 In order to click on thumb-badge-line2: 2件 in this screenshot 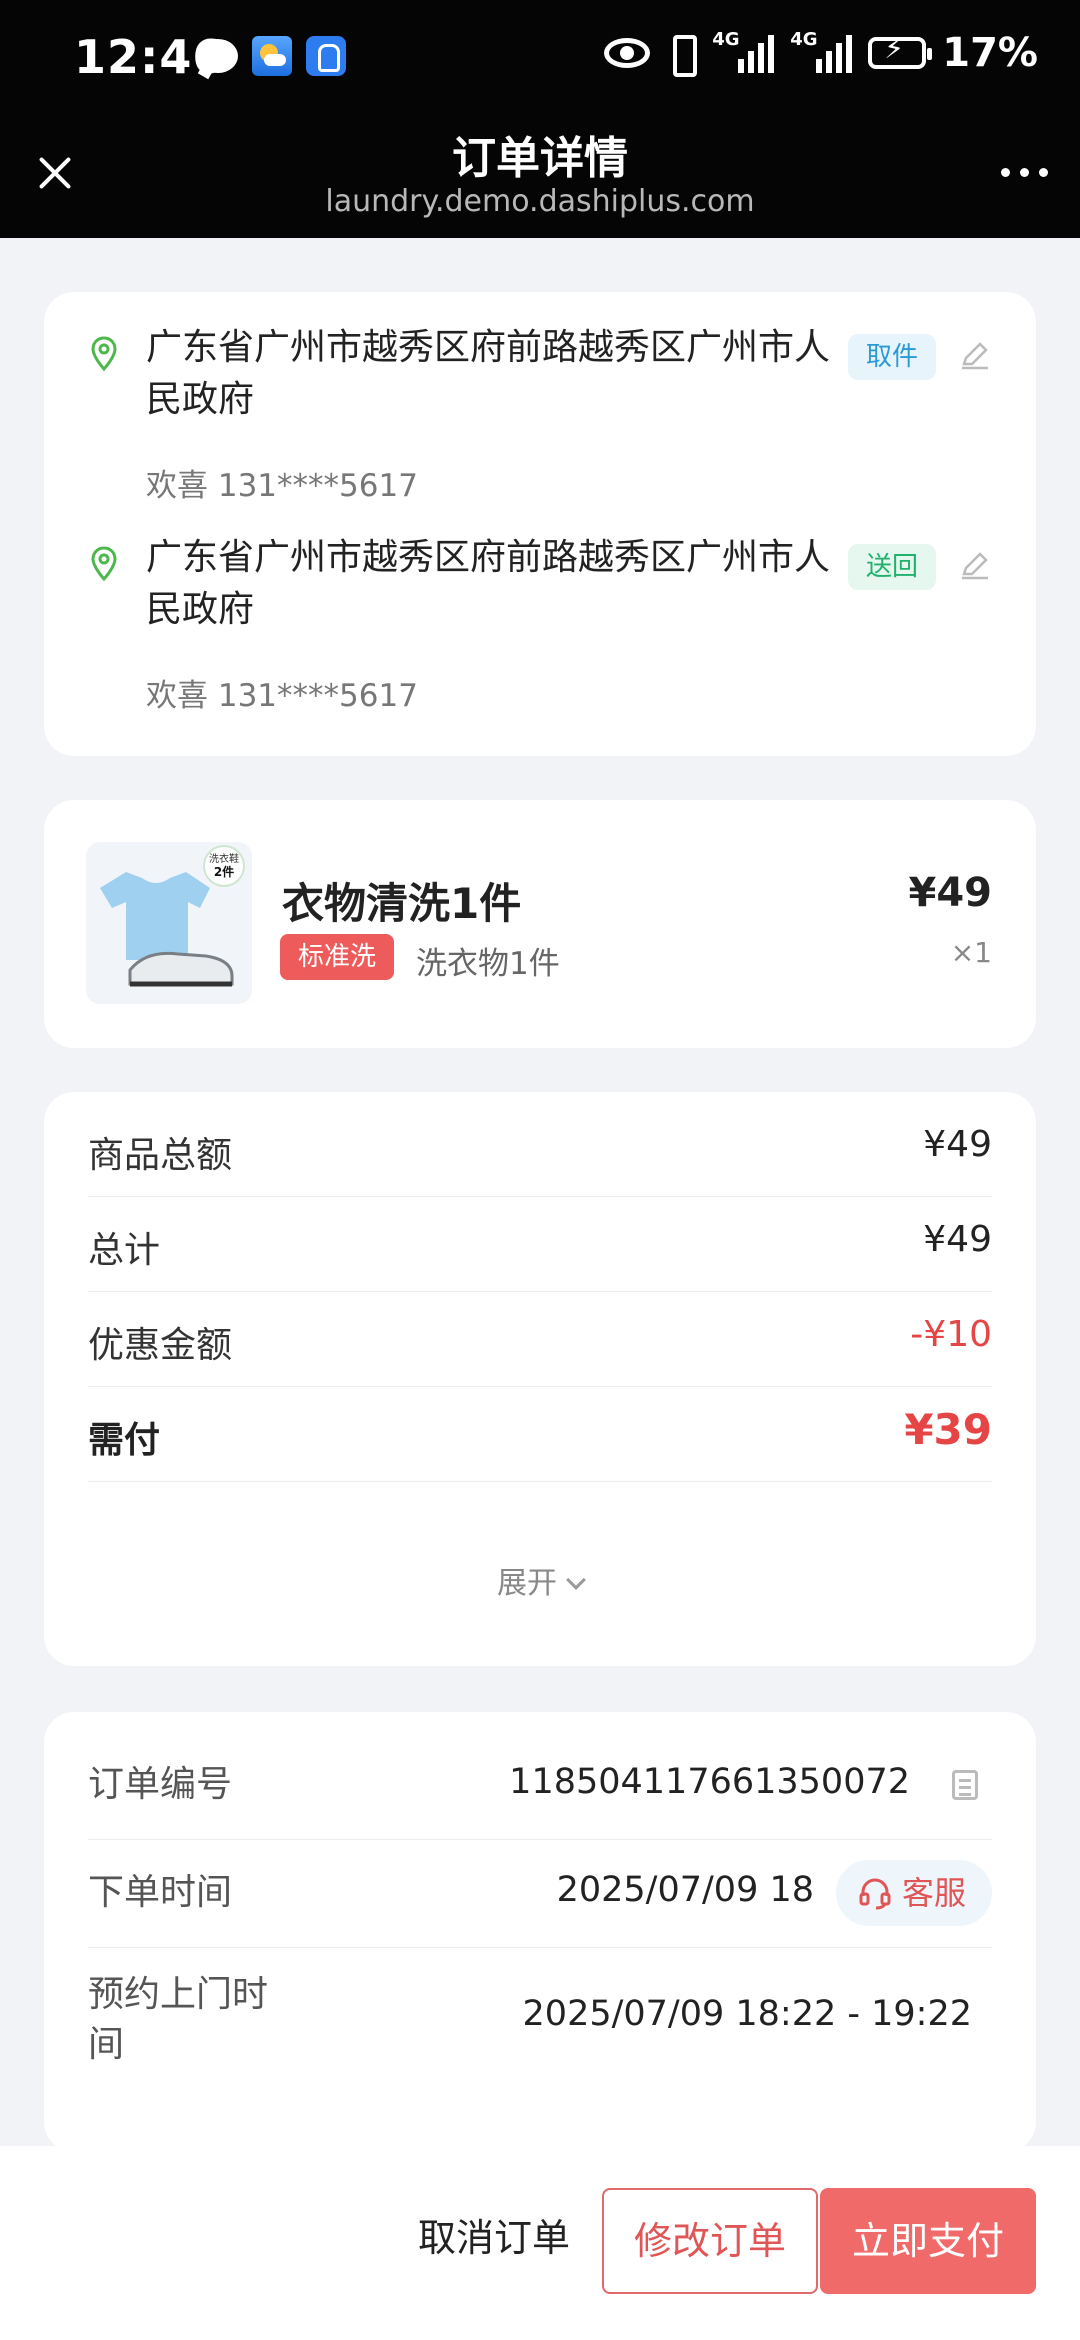, I will do `click(224, 871)`.